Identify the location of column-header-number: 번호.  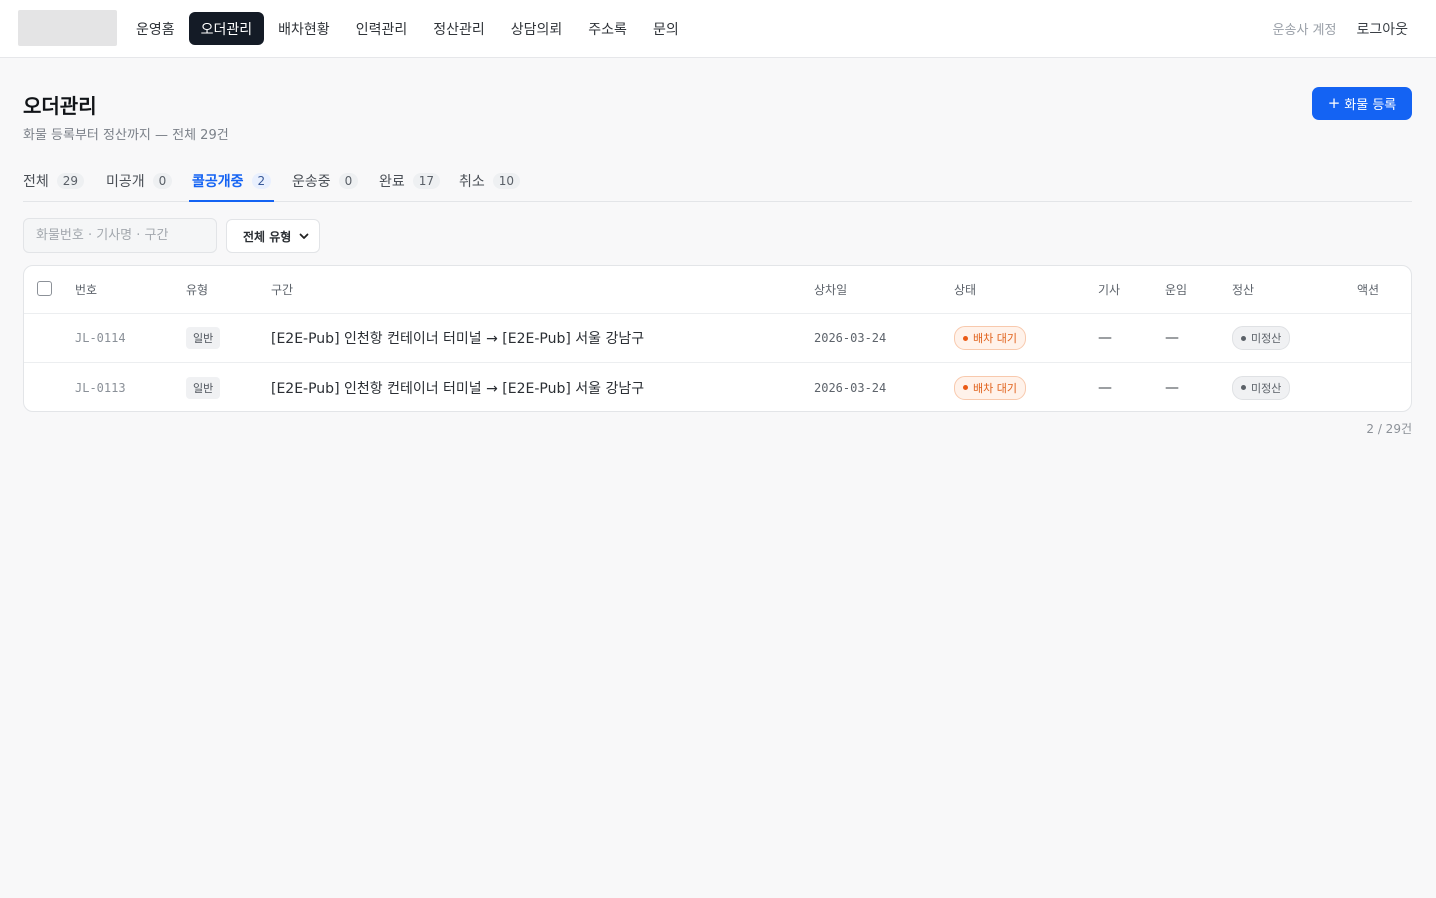
(86, 289).